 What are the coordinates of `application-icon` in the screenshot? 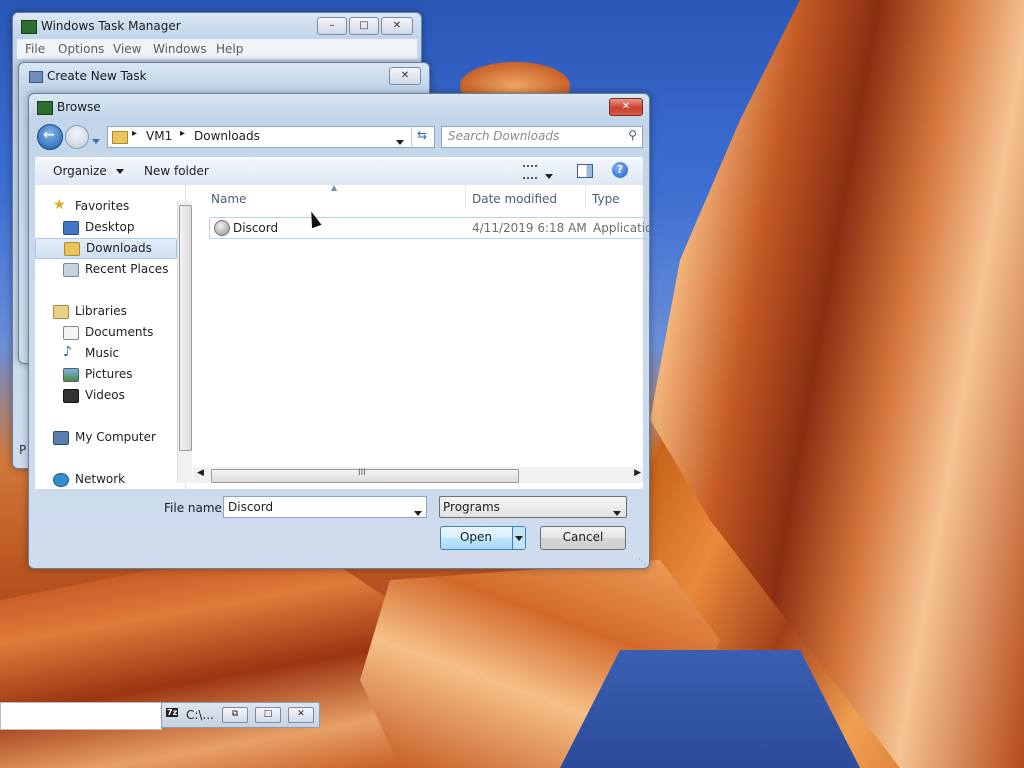 It's located at (222, 228).